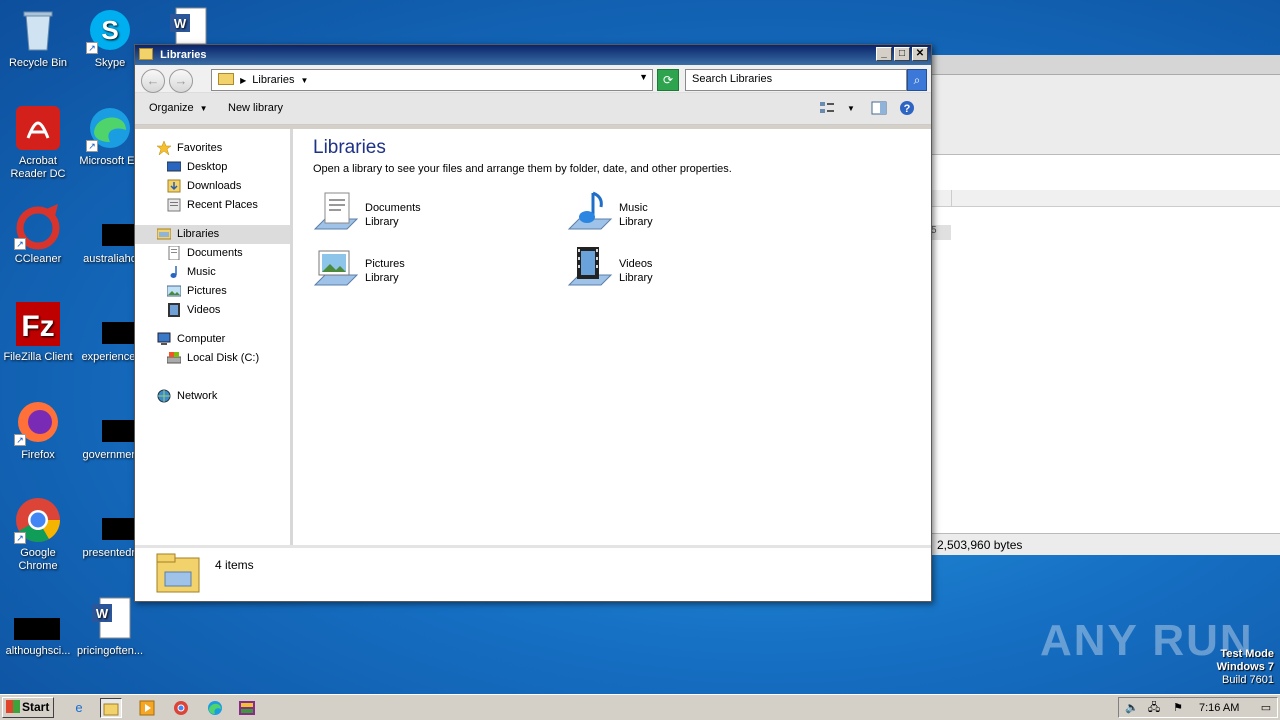 The image size is (1280, 720). I want to click on desktop-icon-filezilla: Fz FileZilla Client, so click(38, 332).